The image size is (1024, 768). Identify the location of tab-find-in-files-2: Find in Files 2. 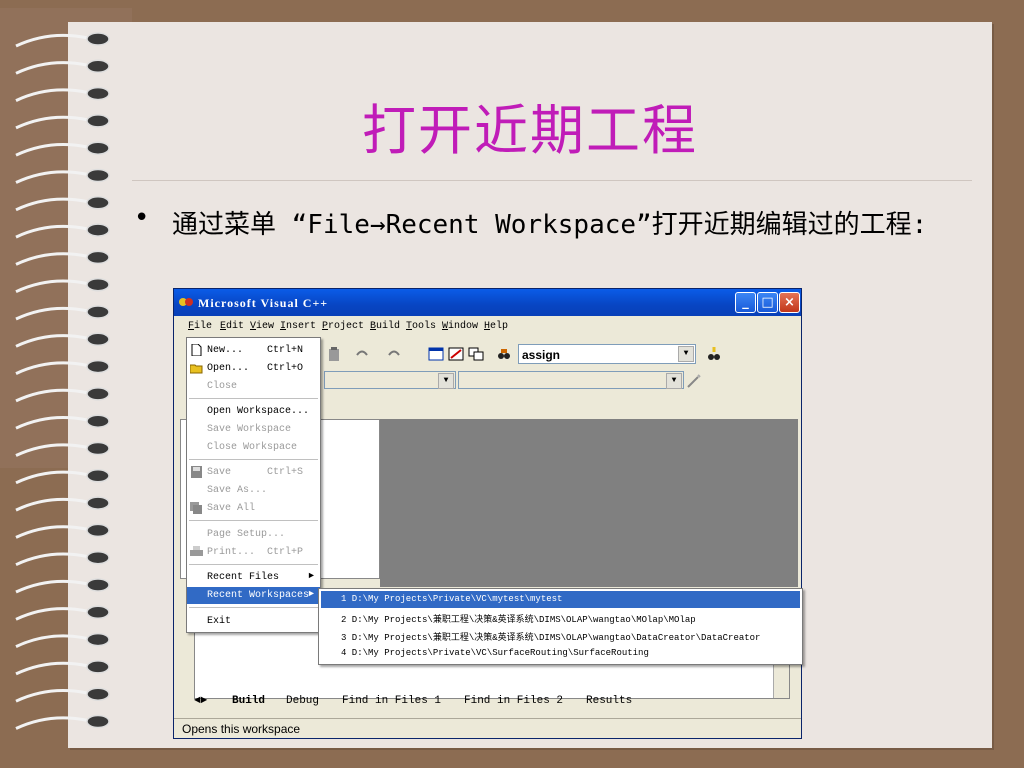
(513, 701).